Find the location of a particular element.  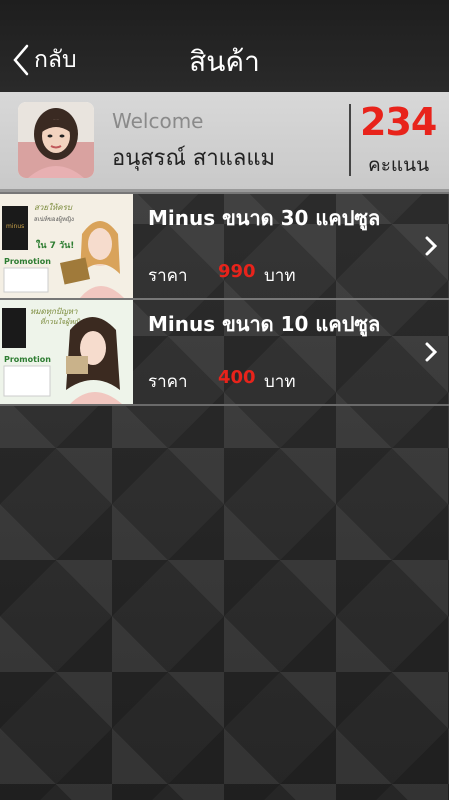

profile-panel: Welcome อนุสรณ์ สาแลแม 234 คะแนน is located at coordinates (224, 142).